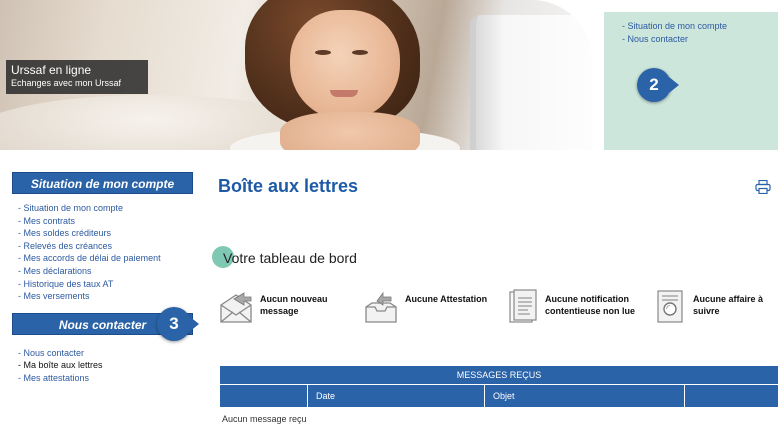 The width and height of the screenshot is (778, 438). Describe the element at coordinates (344, 93) in the screenshot. I see `banner-mouth` at that location.